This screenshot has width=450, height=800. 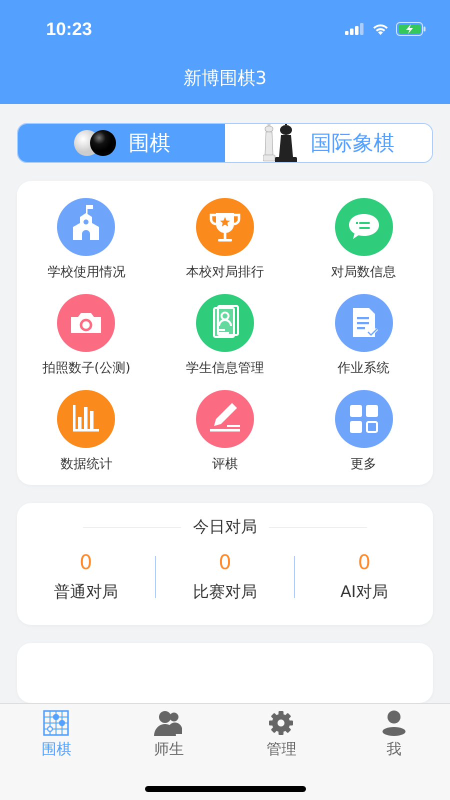 What do you see at coordinates (69, 29) in the screenshot?
I see `status-time: 10:23` at bounding box center [69, 29].